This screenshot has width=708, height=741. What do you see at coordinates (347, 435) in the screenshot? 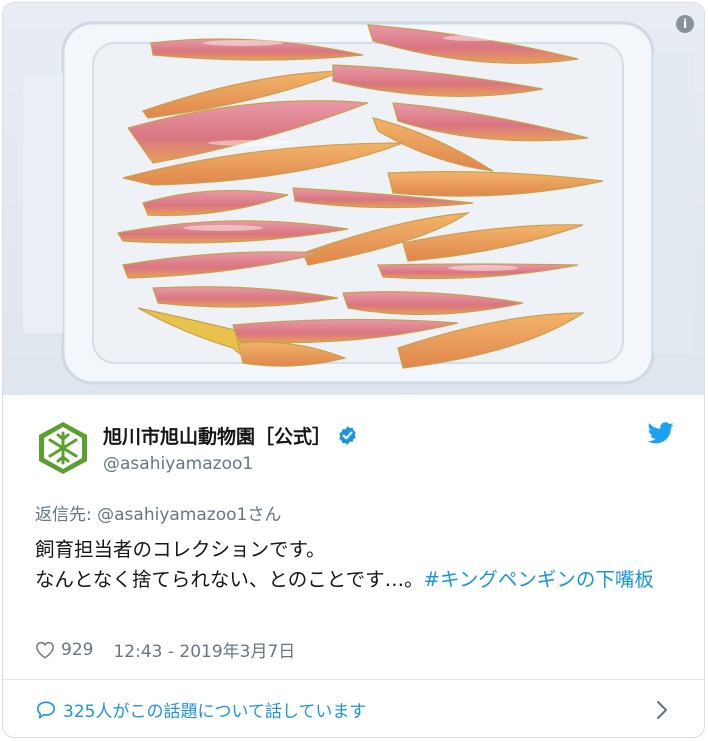
I see `verified-badge-icon` at bounding box center [347, 435].